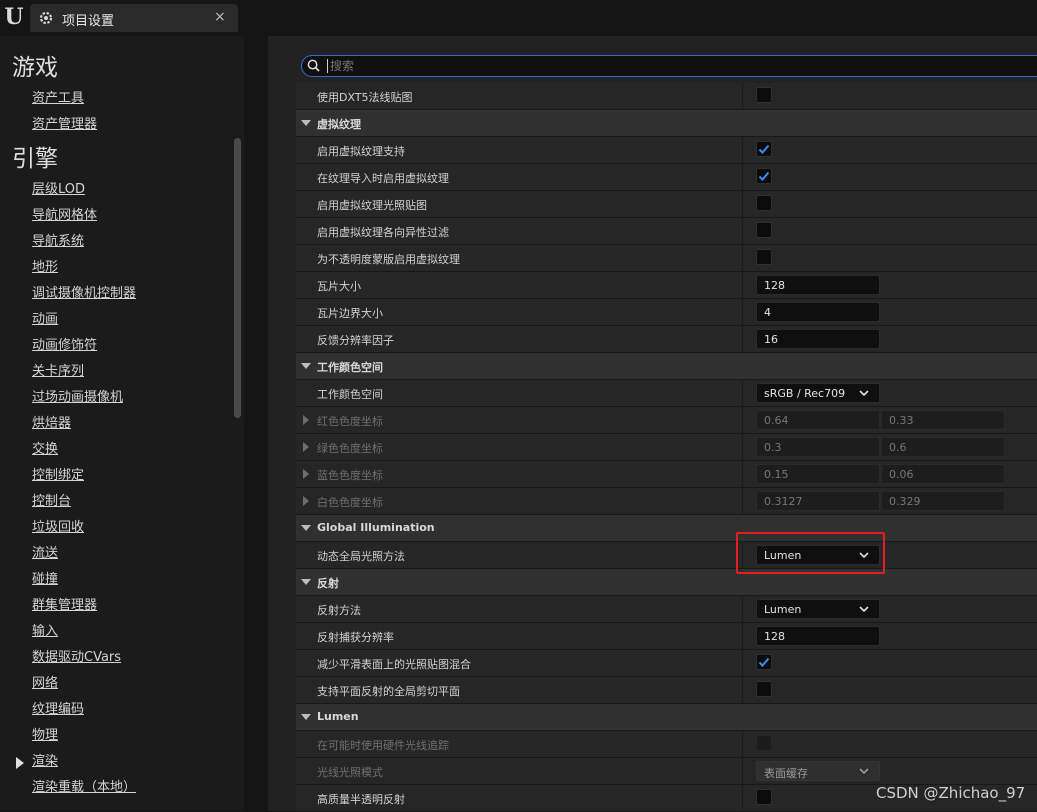 The height and width of the screenshot is (812, 1037). What do you see at coordinates (45, 551) in the screenshot?
I see `sidebar-item: 流送` at bounding box center [45, 551].